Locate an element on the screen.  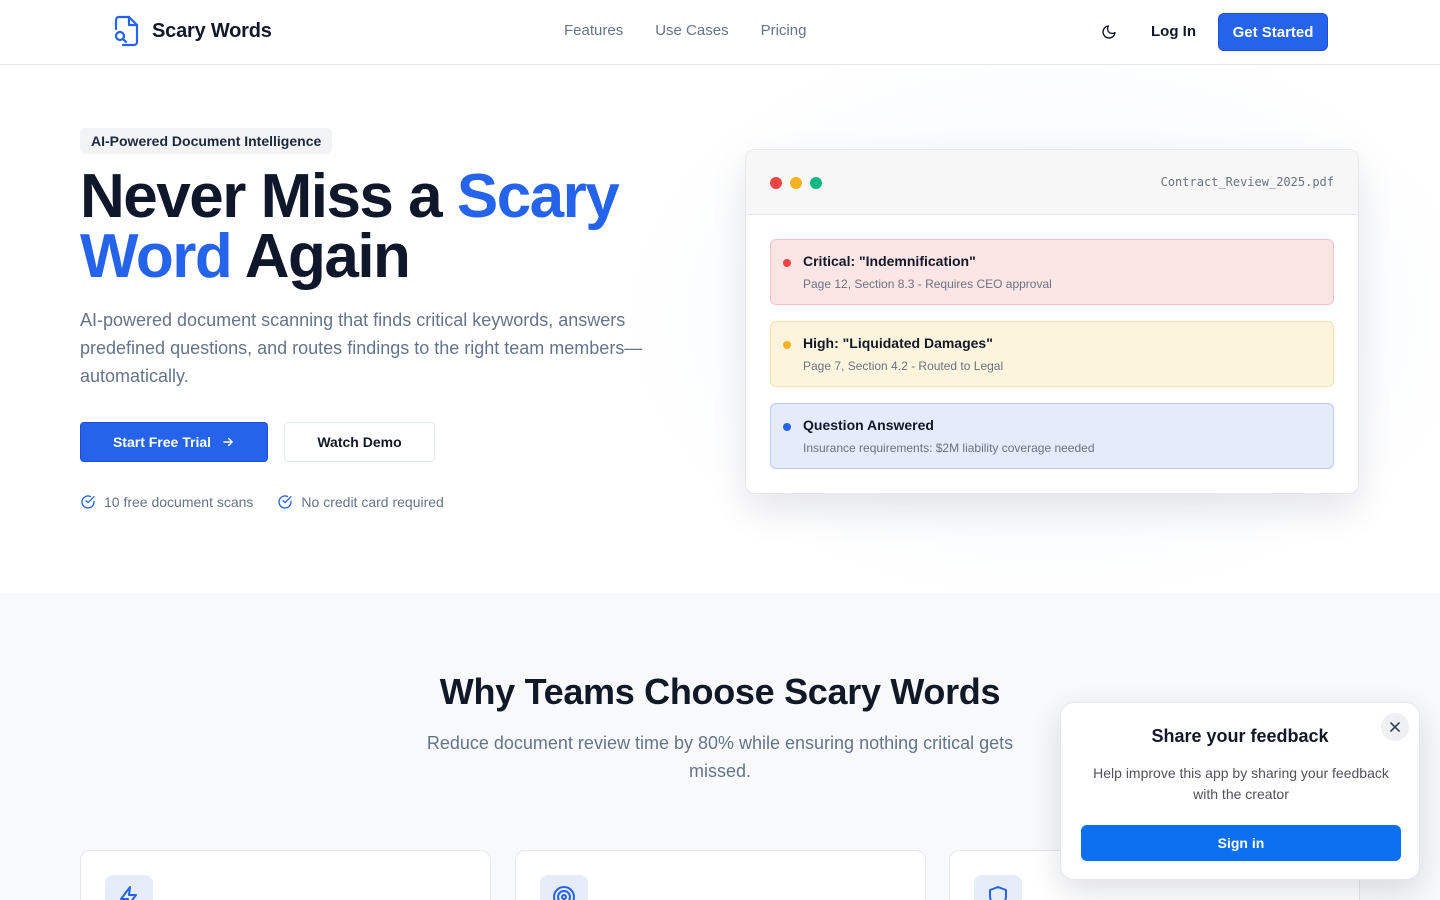
check-label: No credit card required is located at coordinates (372, 502).